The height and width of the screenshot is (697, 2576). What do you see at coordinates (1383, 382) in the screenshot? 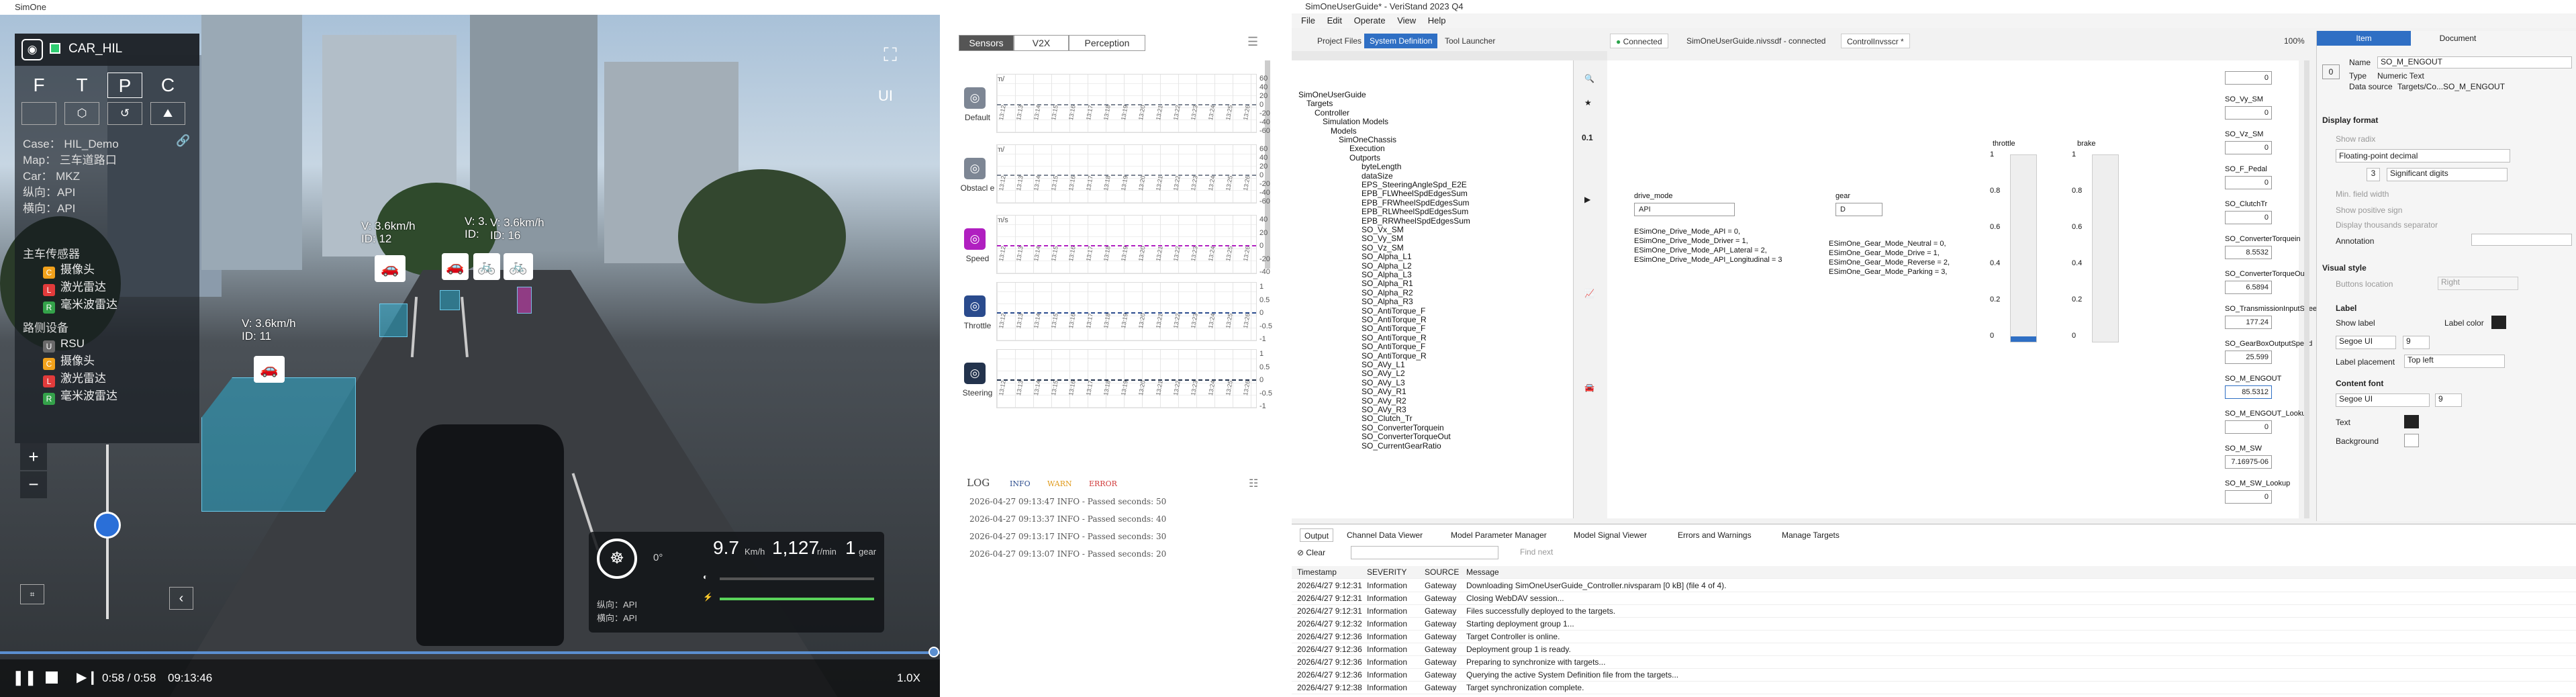
I see `tree-node: SO_AVy_L3` at bounding box center [1383, 382].